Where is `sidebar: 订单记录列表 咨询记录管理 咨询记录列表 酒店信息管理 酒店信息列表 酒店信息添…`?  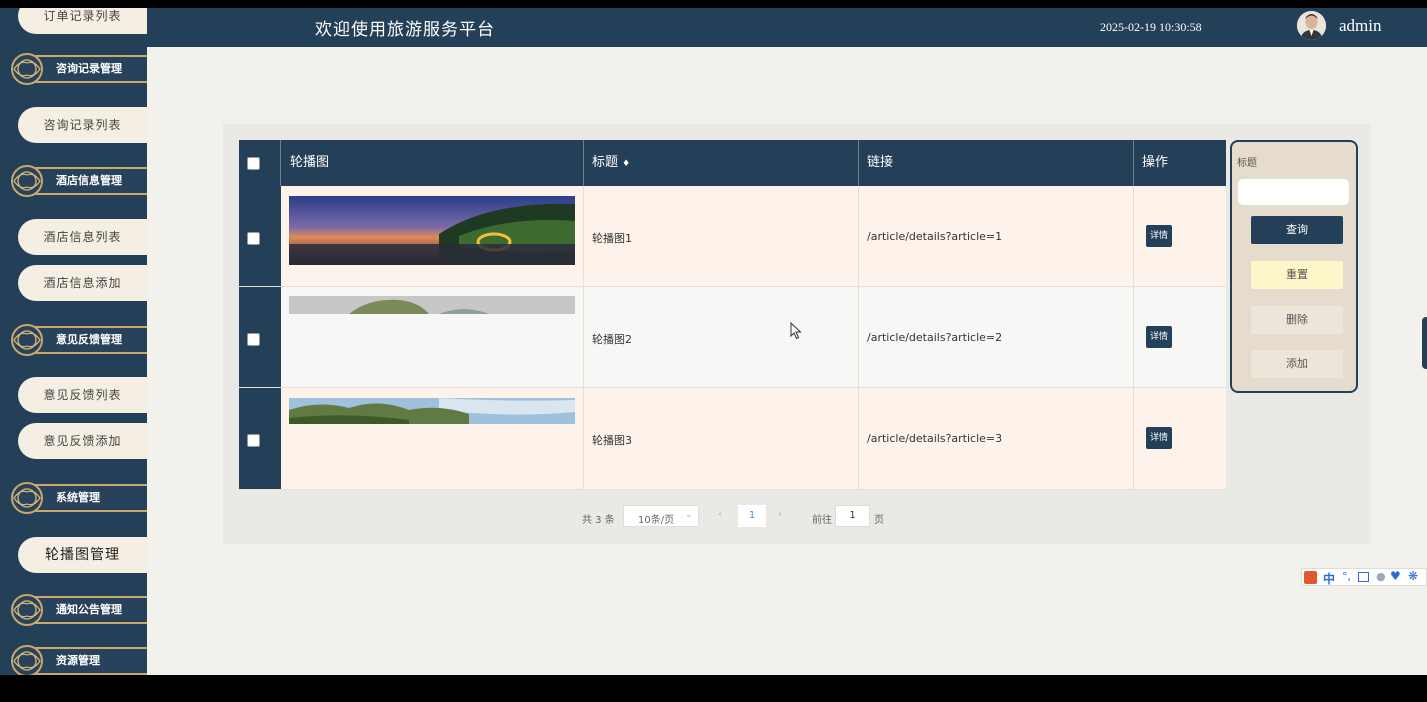 sidebar: 订单记录列表 咨询记录管理 咨询记录列表 酒店信息管理 酒店信息列表 酒店信息添… is located at coordinates (73, 341).